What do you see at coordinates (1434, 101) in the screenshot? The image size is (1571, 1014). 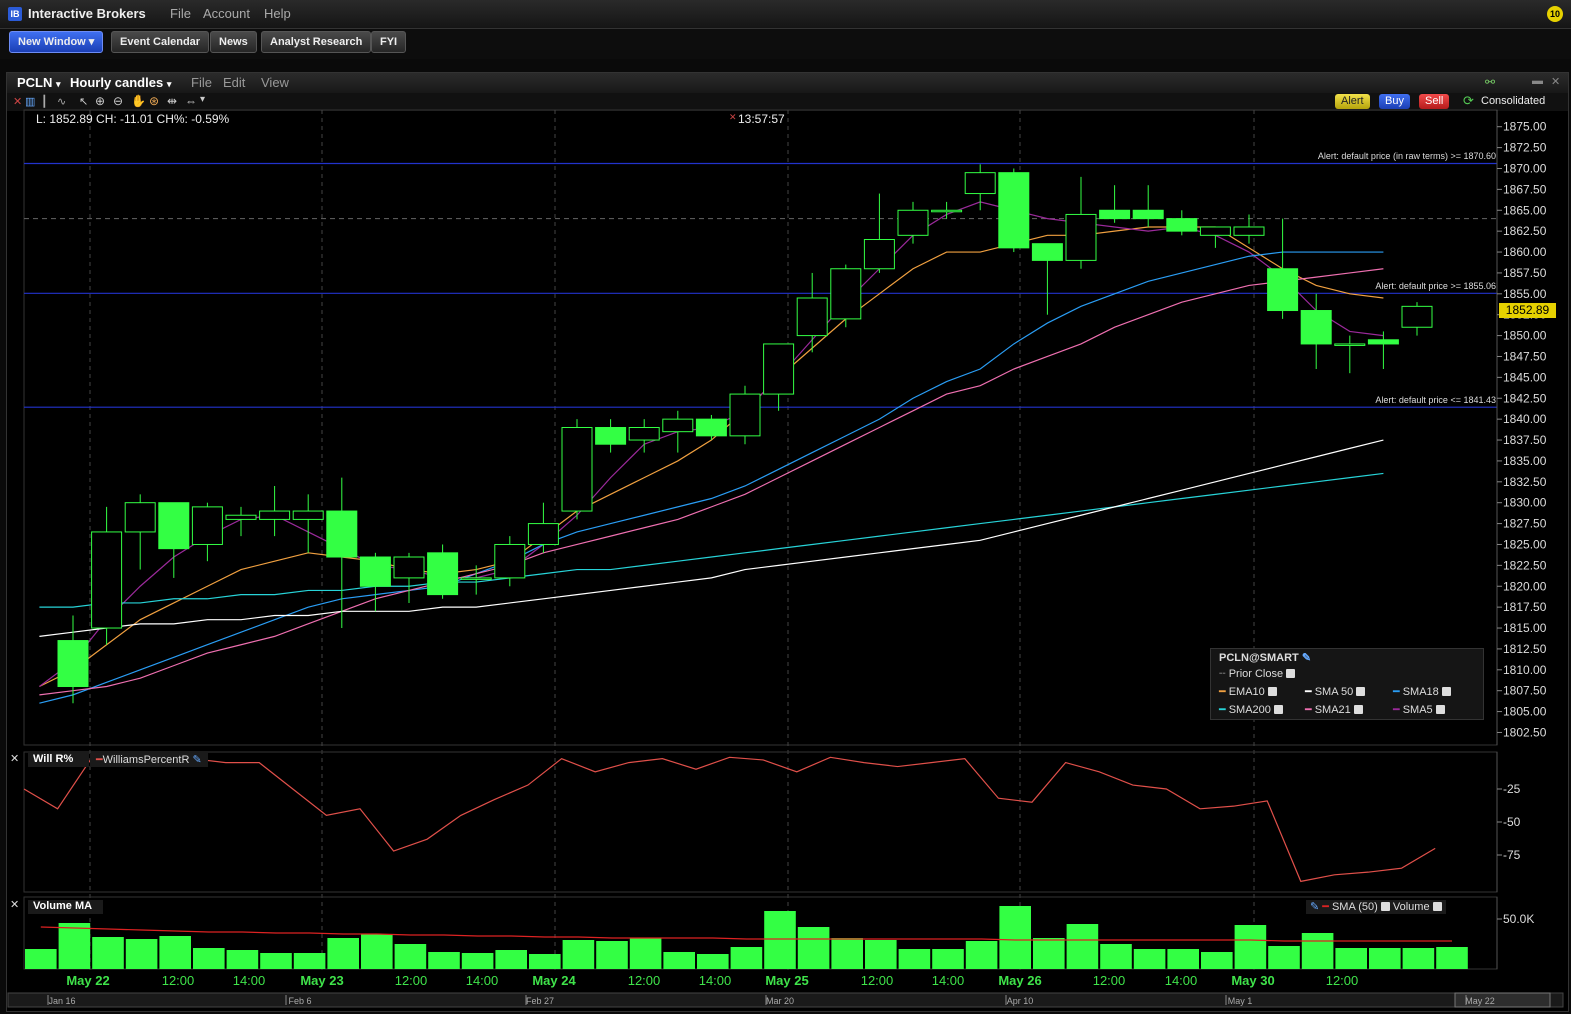 I see `sell-button: Sell` at bounding box center [1434, 101].